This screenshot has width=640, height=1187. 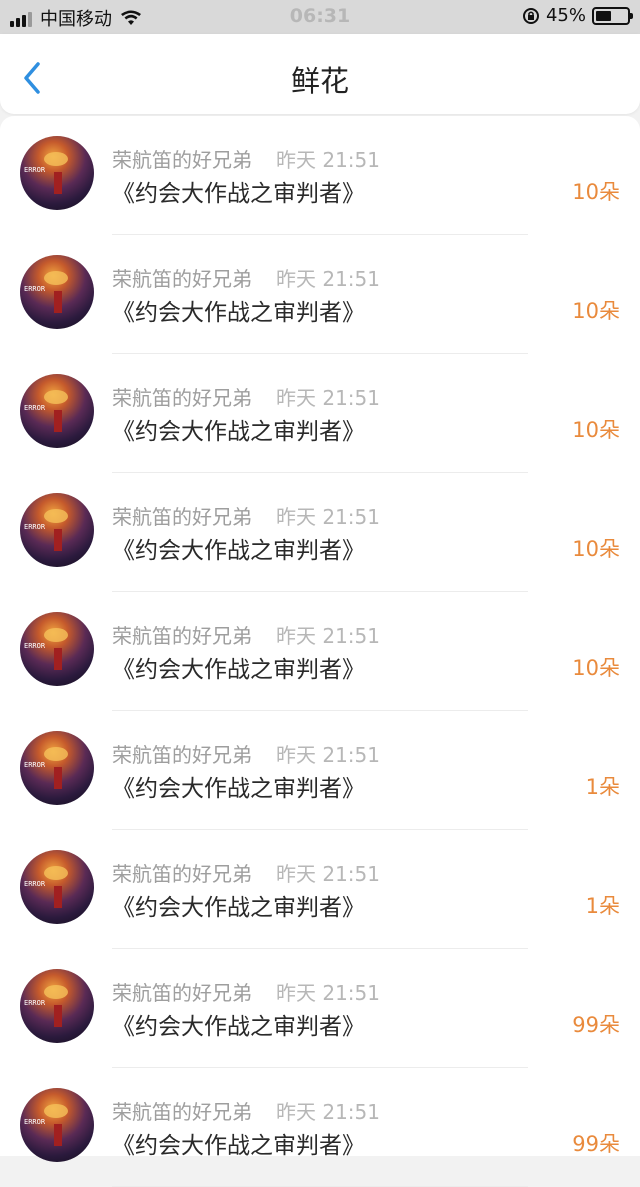 I want to click on battery-icon, so click(x=612, y=15).